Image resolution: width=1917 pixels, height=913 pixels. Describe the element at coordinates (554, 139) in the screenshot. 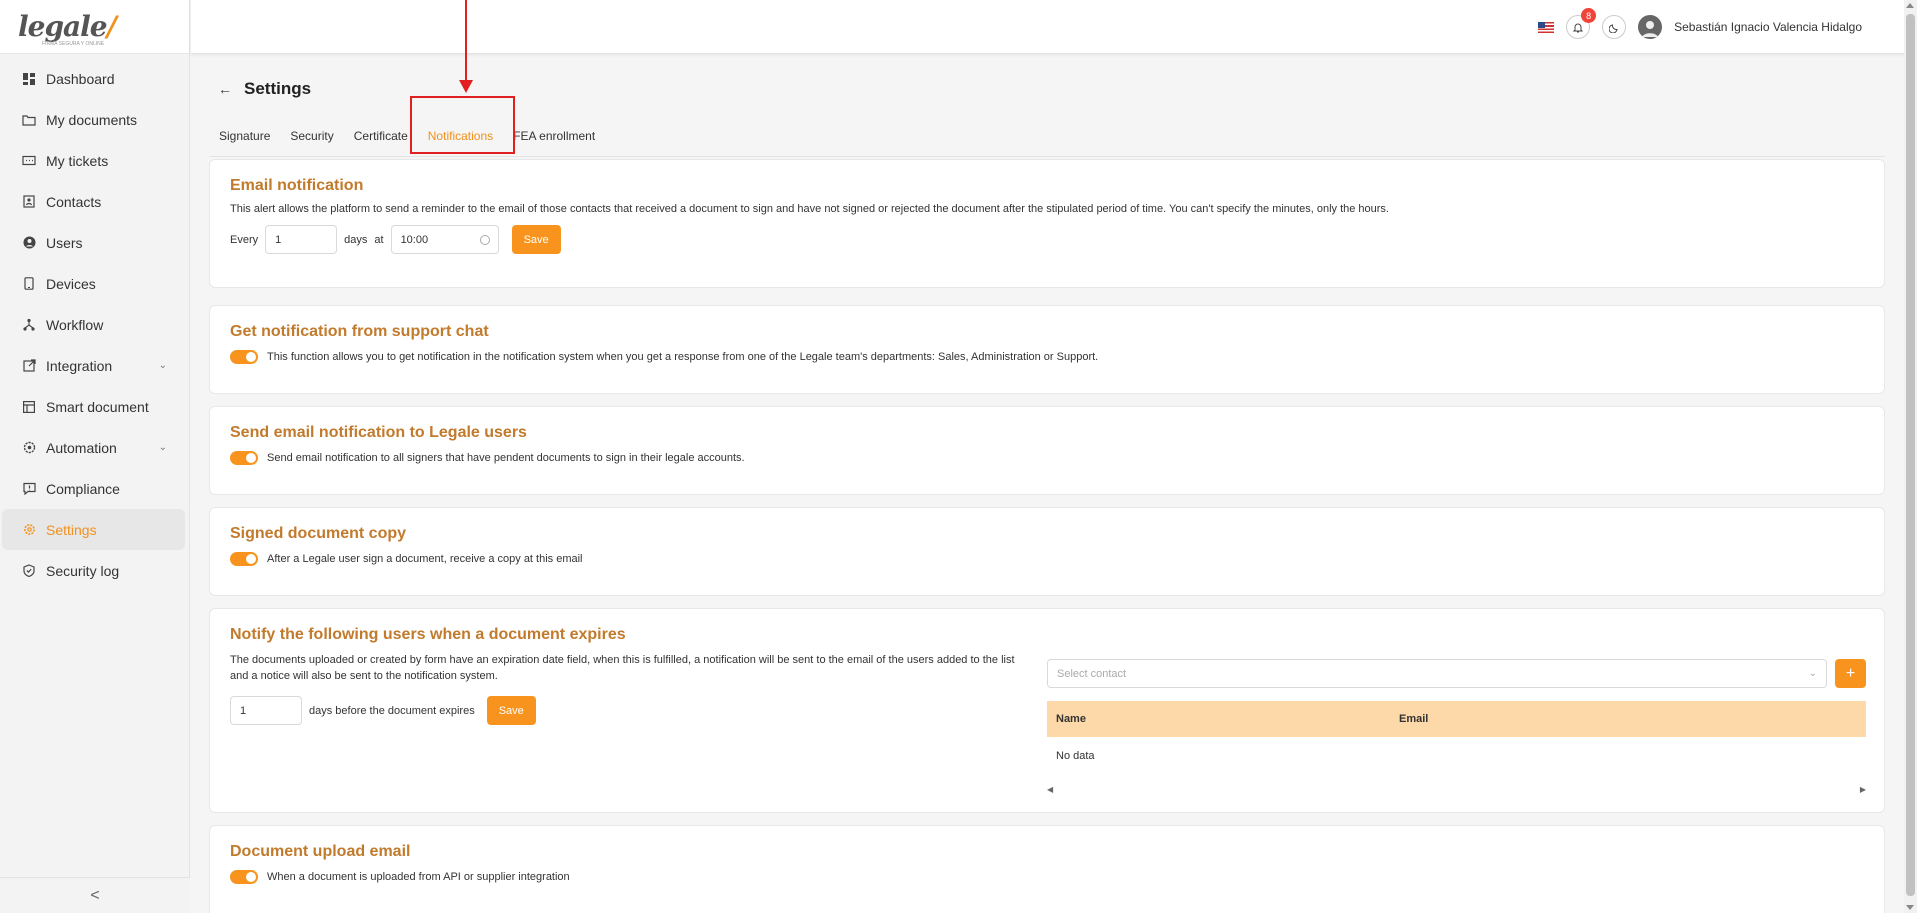

I see `tab-fea-enrollment: FEA enrollment` at that location.